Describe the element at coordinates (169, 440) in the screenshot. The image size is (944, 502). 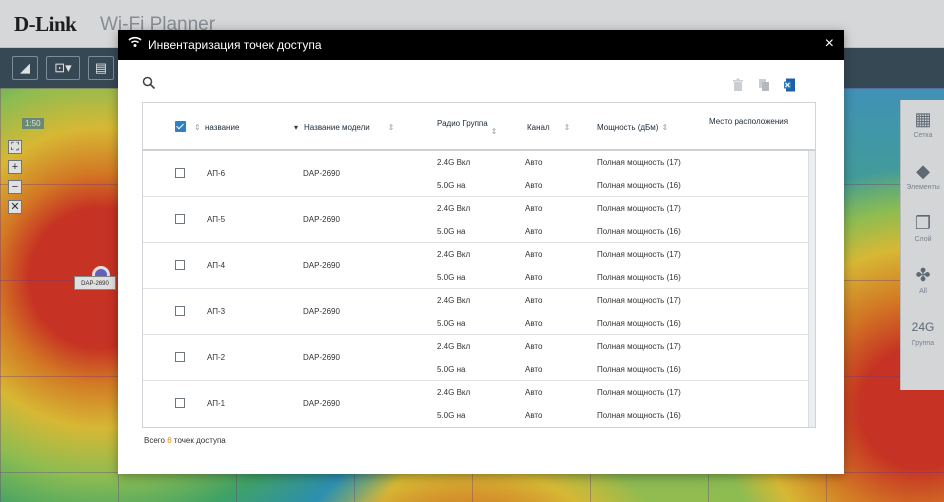
I see `total-count-number: 6` at that location.